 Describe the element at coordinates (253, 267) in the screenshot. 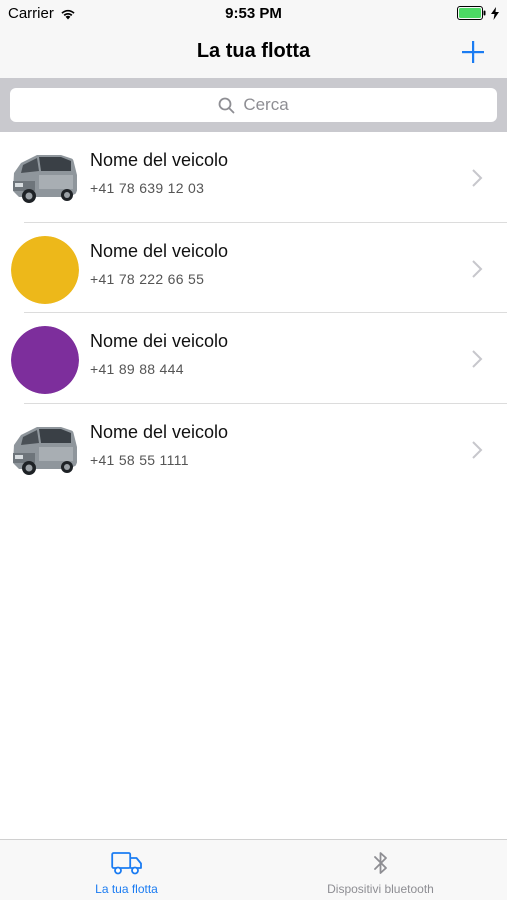

I see `vehicle-row: Nome del veicolo +41 78 222 66 55` at that location.